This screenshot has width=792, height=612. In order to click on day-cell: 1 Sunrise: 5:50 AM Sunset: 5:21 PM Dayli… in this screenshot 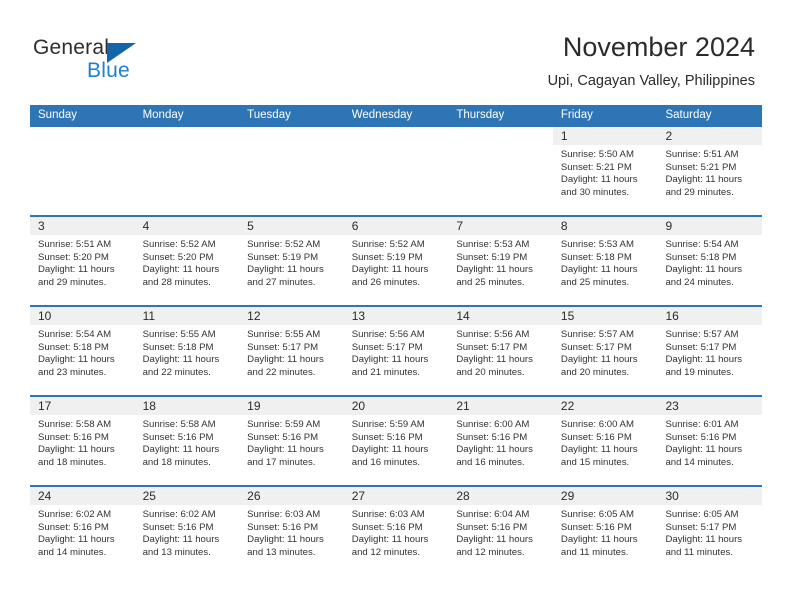, I will do `click(605, 171)`.